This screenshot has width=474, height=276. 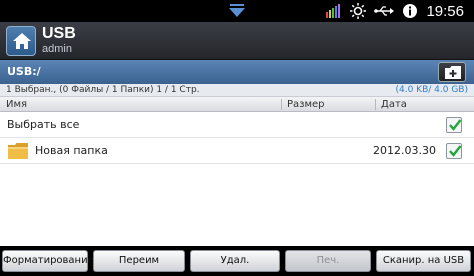 I want to click on new-folder-button, so click(x=452, y=72).